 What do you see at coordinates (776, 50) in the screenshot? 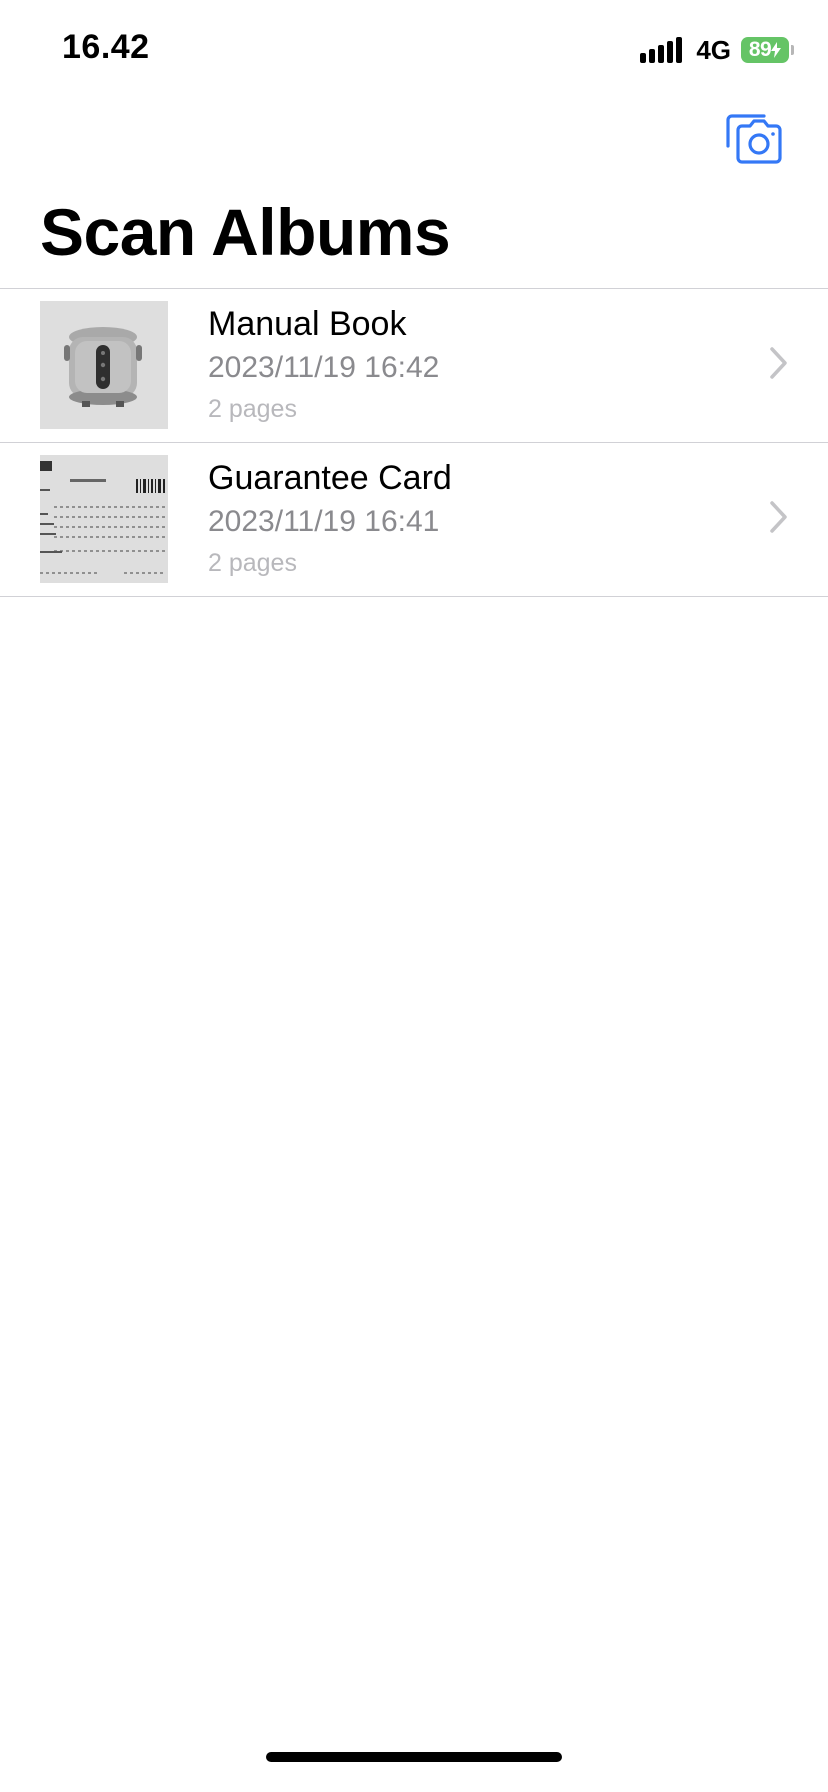
I see `charging-bolt-icon` at bounding box center [776, 50].